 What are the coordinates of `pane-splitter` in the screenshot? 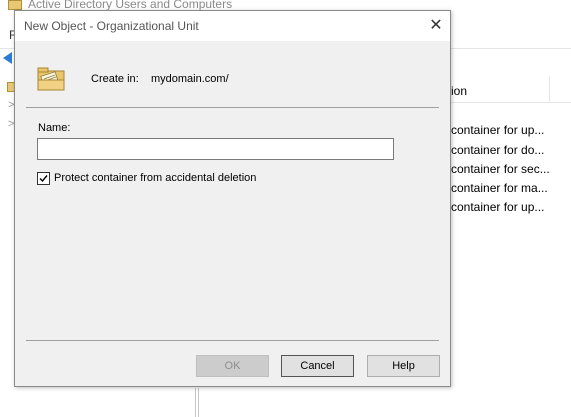 It's located at (195, 402).